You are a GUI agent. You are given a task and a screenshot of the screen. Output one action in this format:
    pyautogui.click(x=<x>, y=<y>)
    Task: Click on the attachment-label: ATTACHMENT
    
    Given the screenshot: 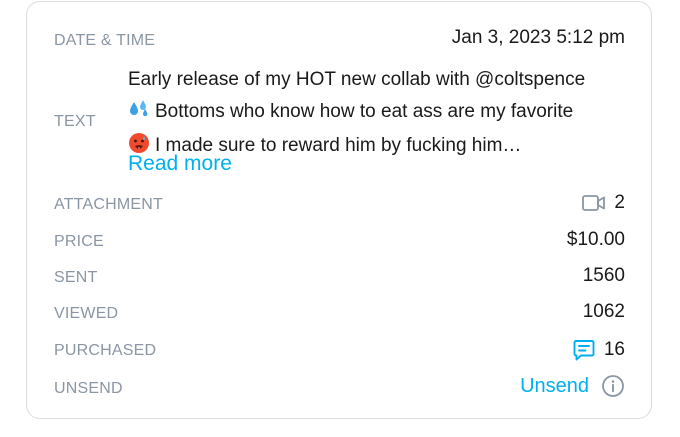 What is the action you would take?
    pyautogui.click(x=108, y=204)
    